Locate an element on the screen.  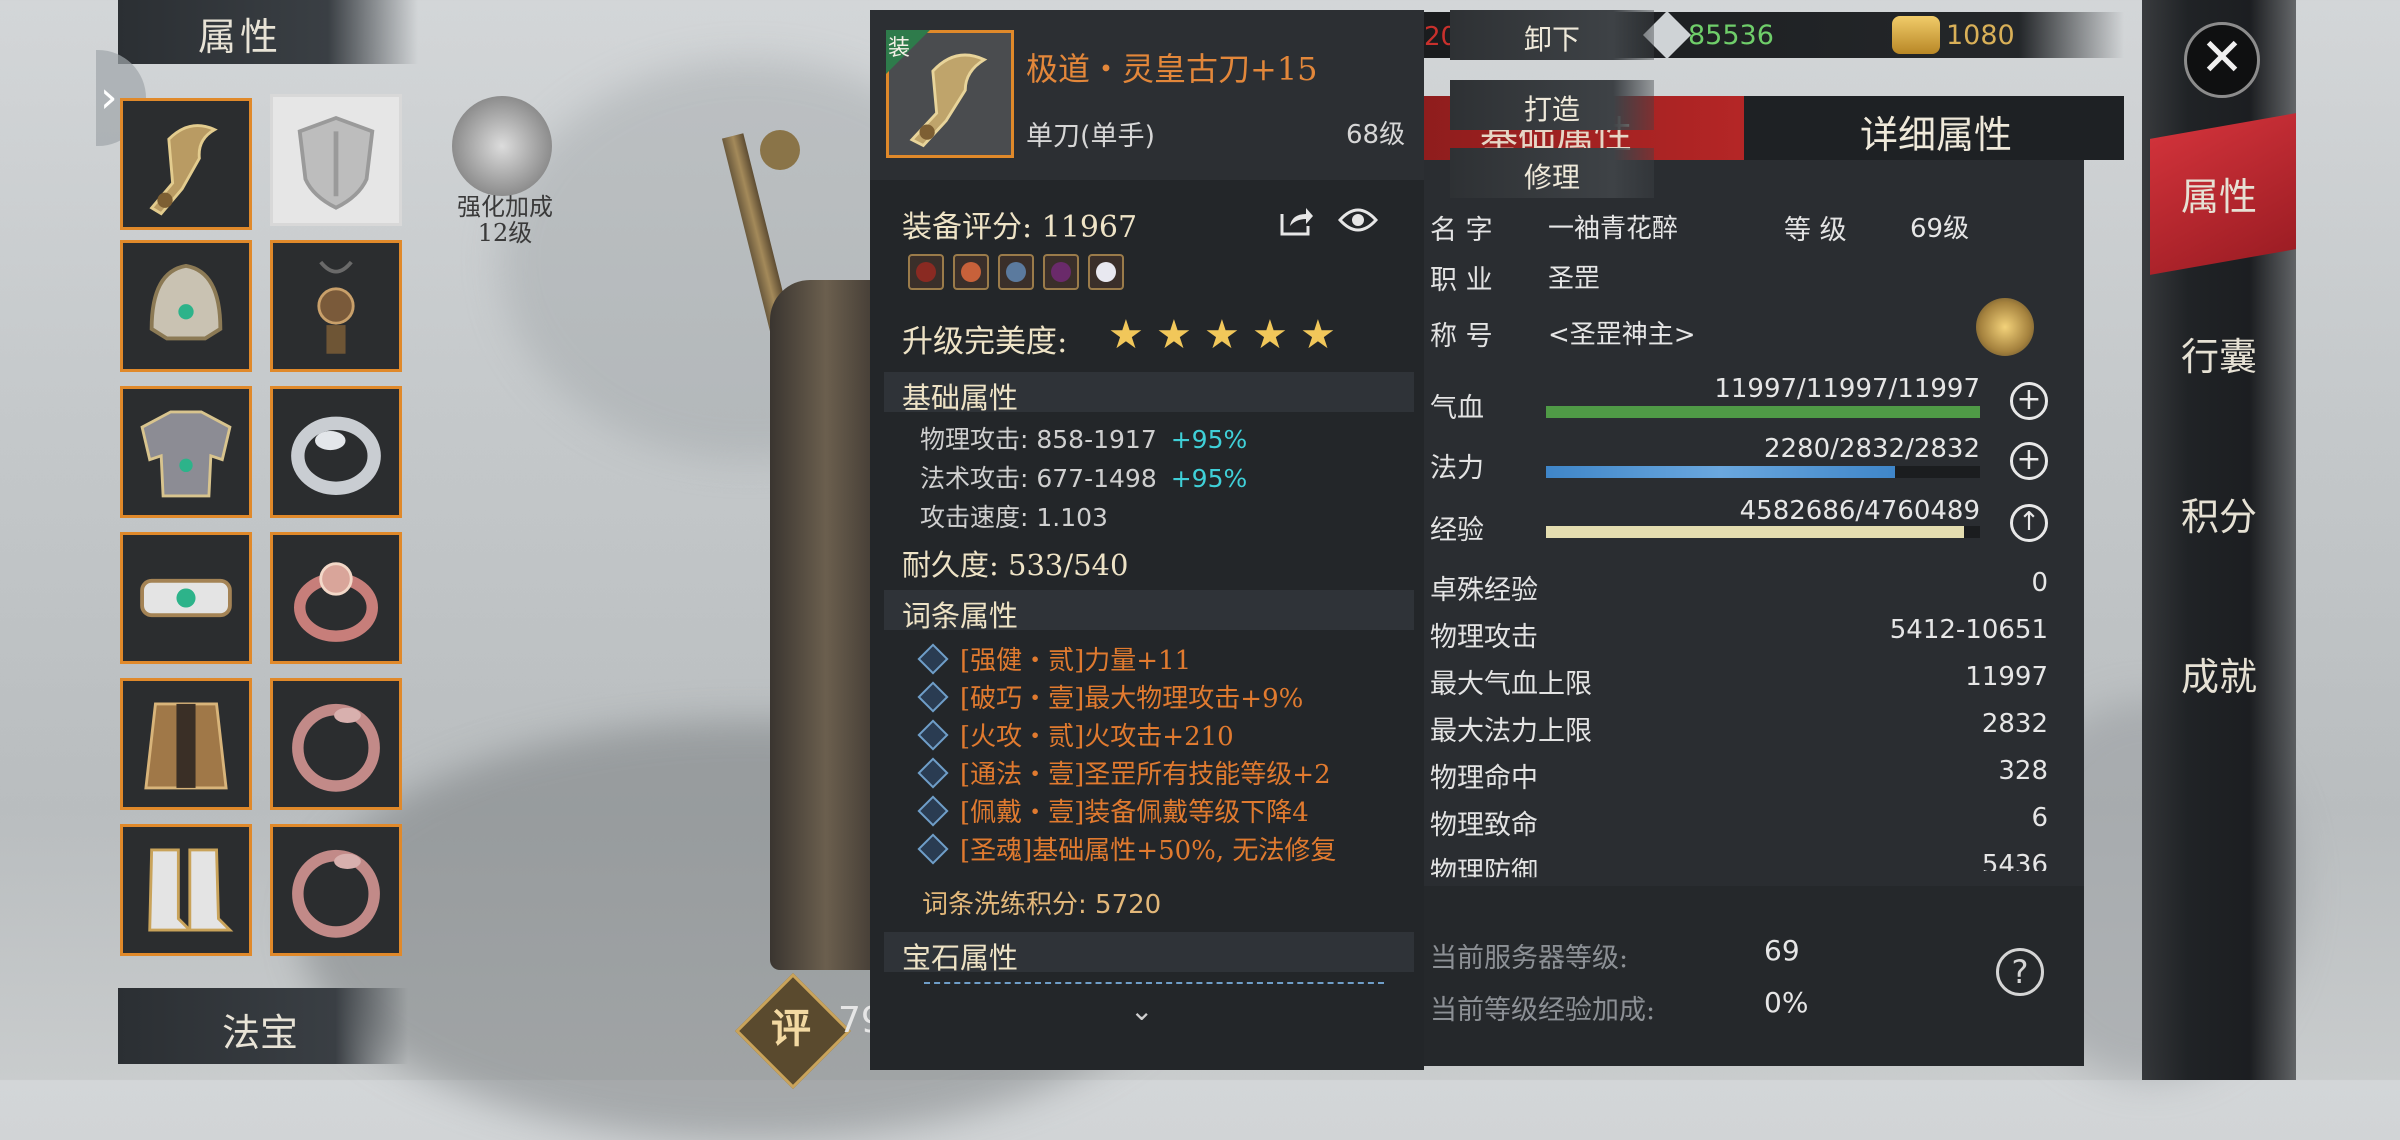
scroll-down-icon: ⌄ is located at coordinates (1141, 1010).